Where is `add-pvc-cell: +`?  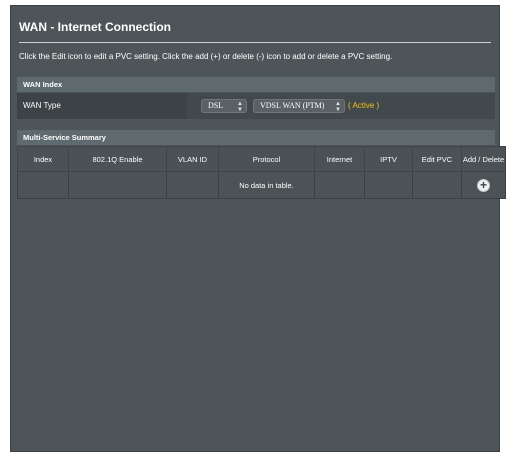 add-pvc-cell: + is located at coordinates (483, 185).